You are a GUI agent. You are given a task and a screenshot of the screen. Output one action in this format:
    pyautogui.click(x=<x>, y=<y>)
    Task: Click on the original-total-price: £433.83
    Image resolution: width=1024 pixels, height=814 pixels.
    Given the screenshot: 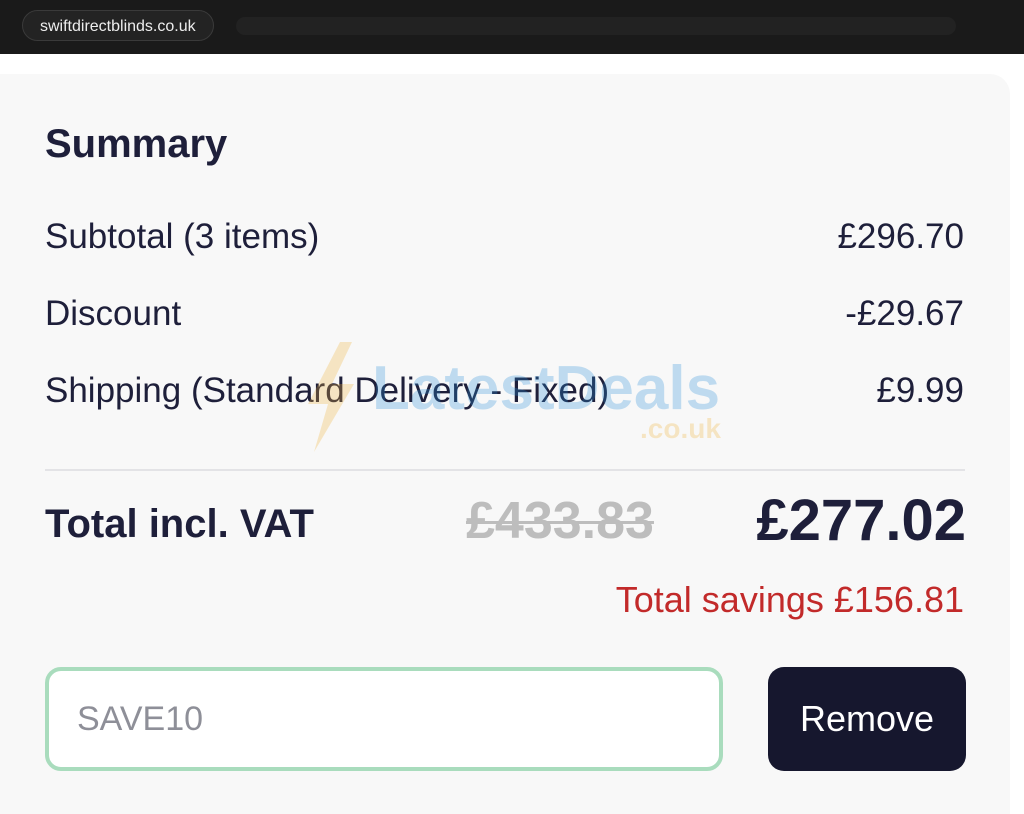 What is the action you would take?
    pyautogui.click(x=560, y=521)
    